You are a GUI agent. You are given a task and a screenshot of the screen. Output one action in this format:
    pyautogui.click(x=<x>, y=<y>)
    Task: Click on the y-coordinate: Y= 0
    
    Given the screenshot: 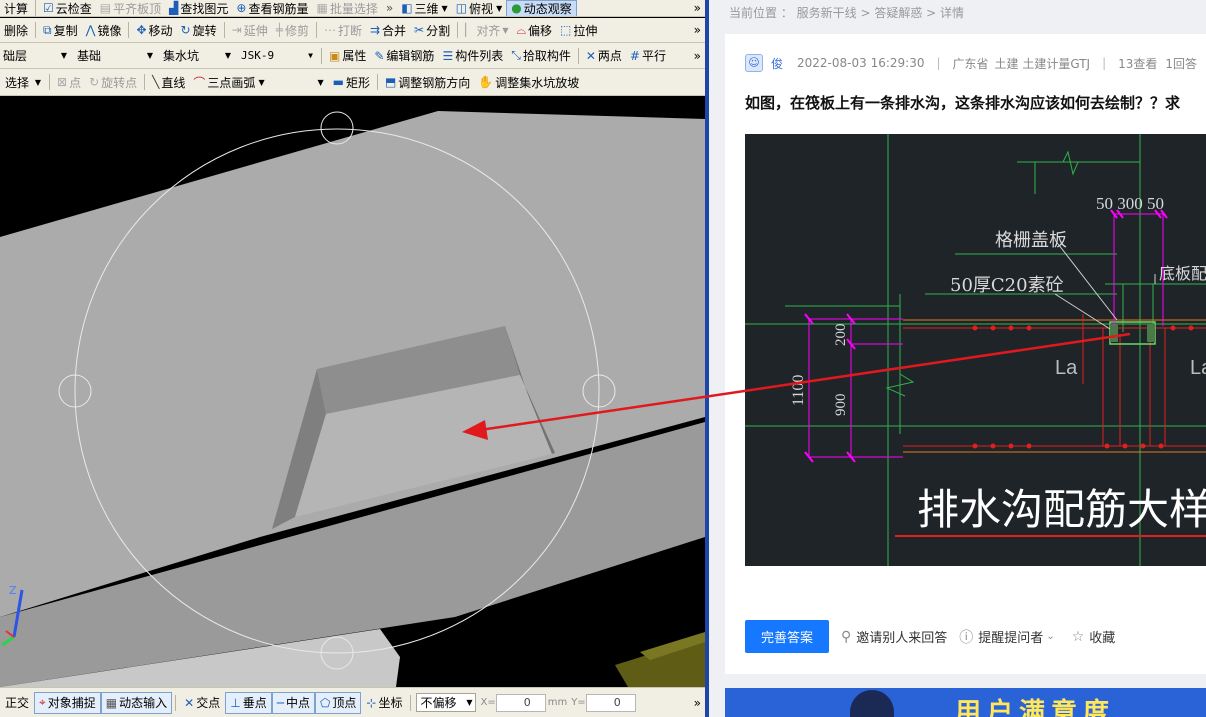 What is the action you would take?
    pyautogui.click(x=603, y=702)
    